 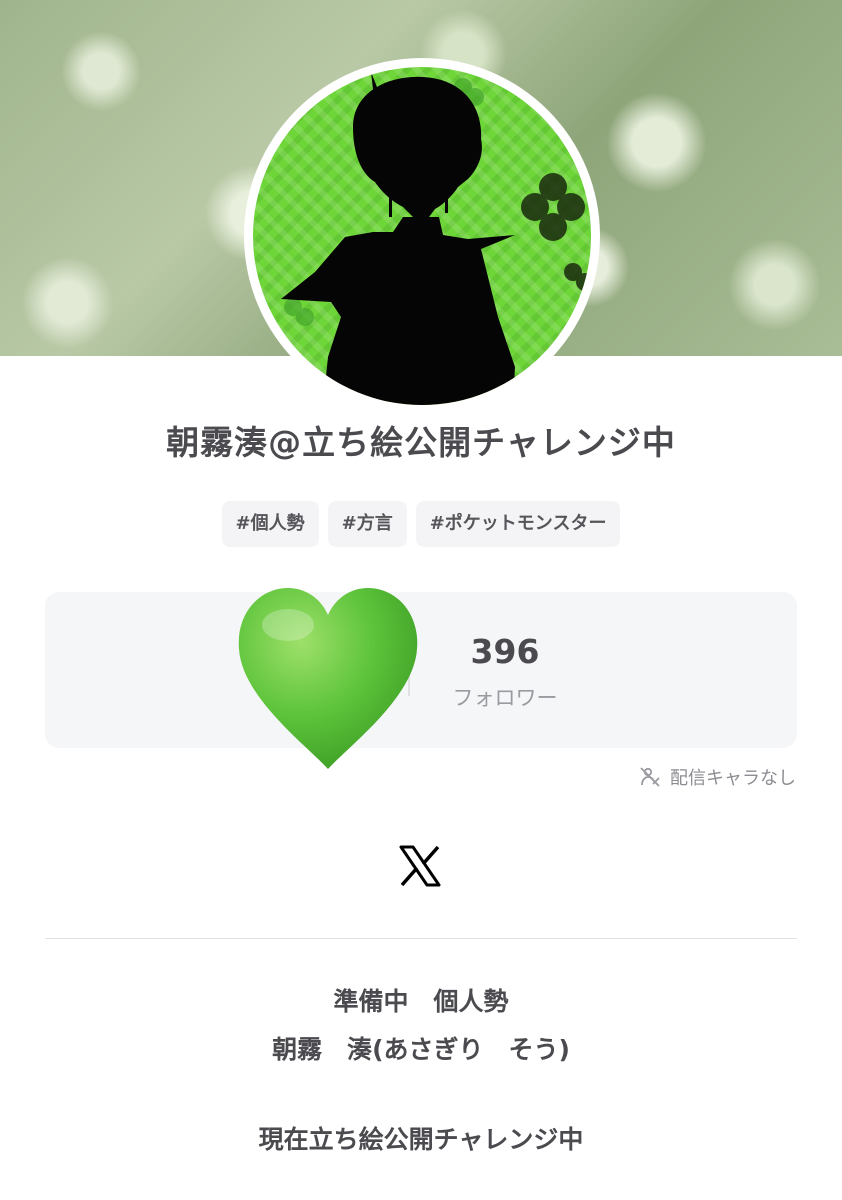 I want to click on follower-count: 396, so click(x=505, y=651).